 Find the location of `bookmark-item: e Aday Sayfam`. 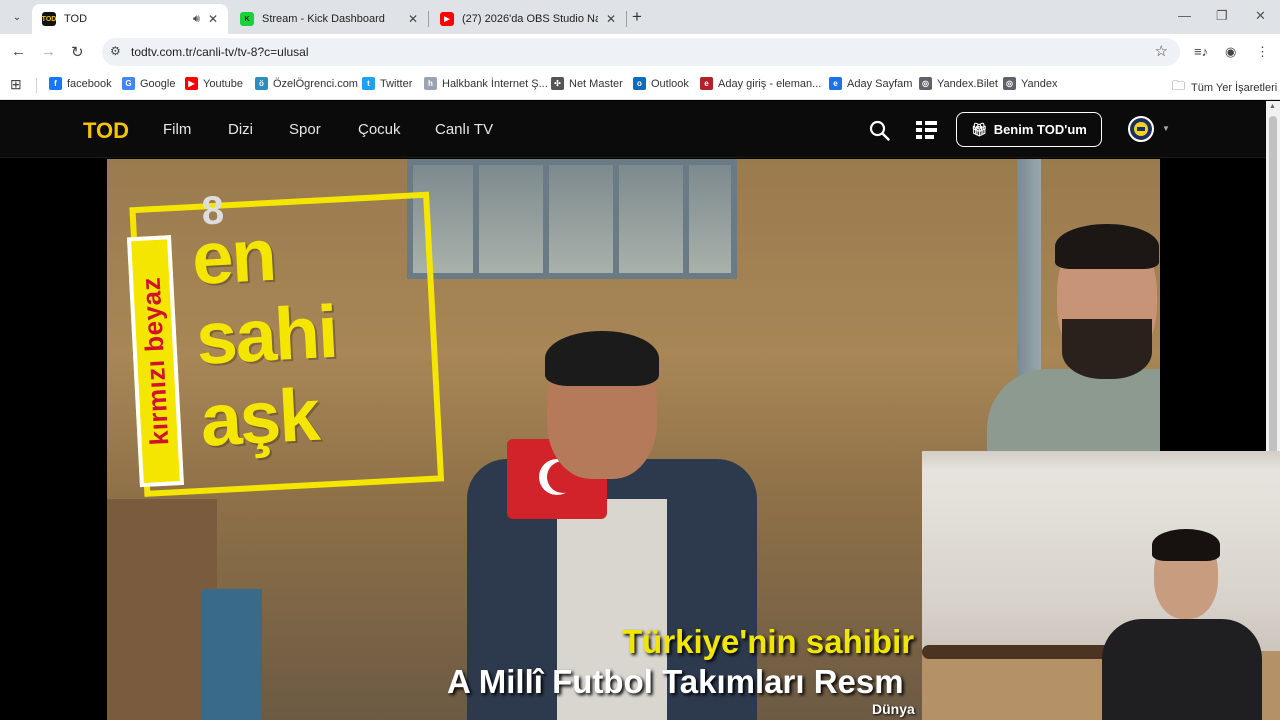

bookmark-item: e Aday Sayfam is located at coordinates (870, 83).